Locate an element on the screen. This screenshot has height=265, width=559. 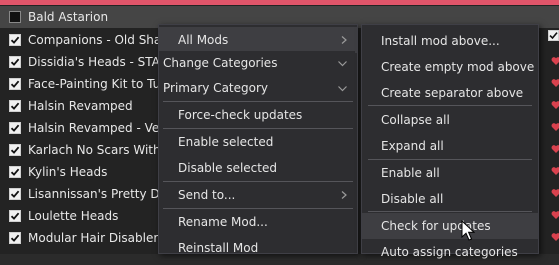
mod-name: Modular Hair Disabler - is located at coordinates (97, 238).